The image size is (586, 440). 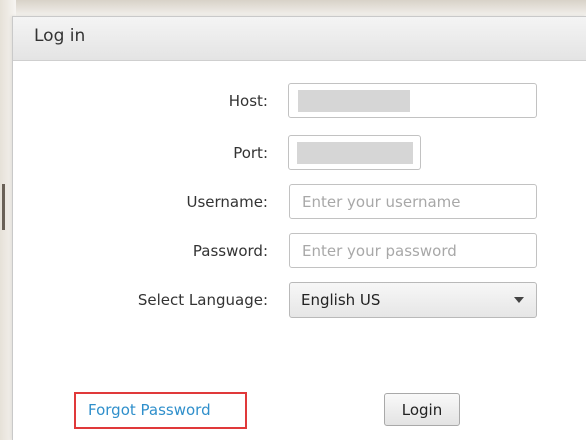 I want to click on background-top-edge, so click(x=293, y=8).